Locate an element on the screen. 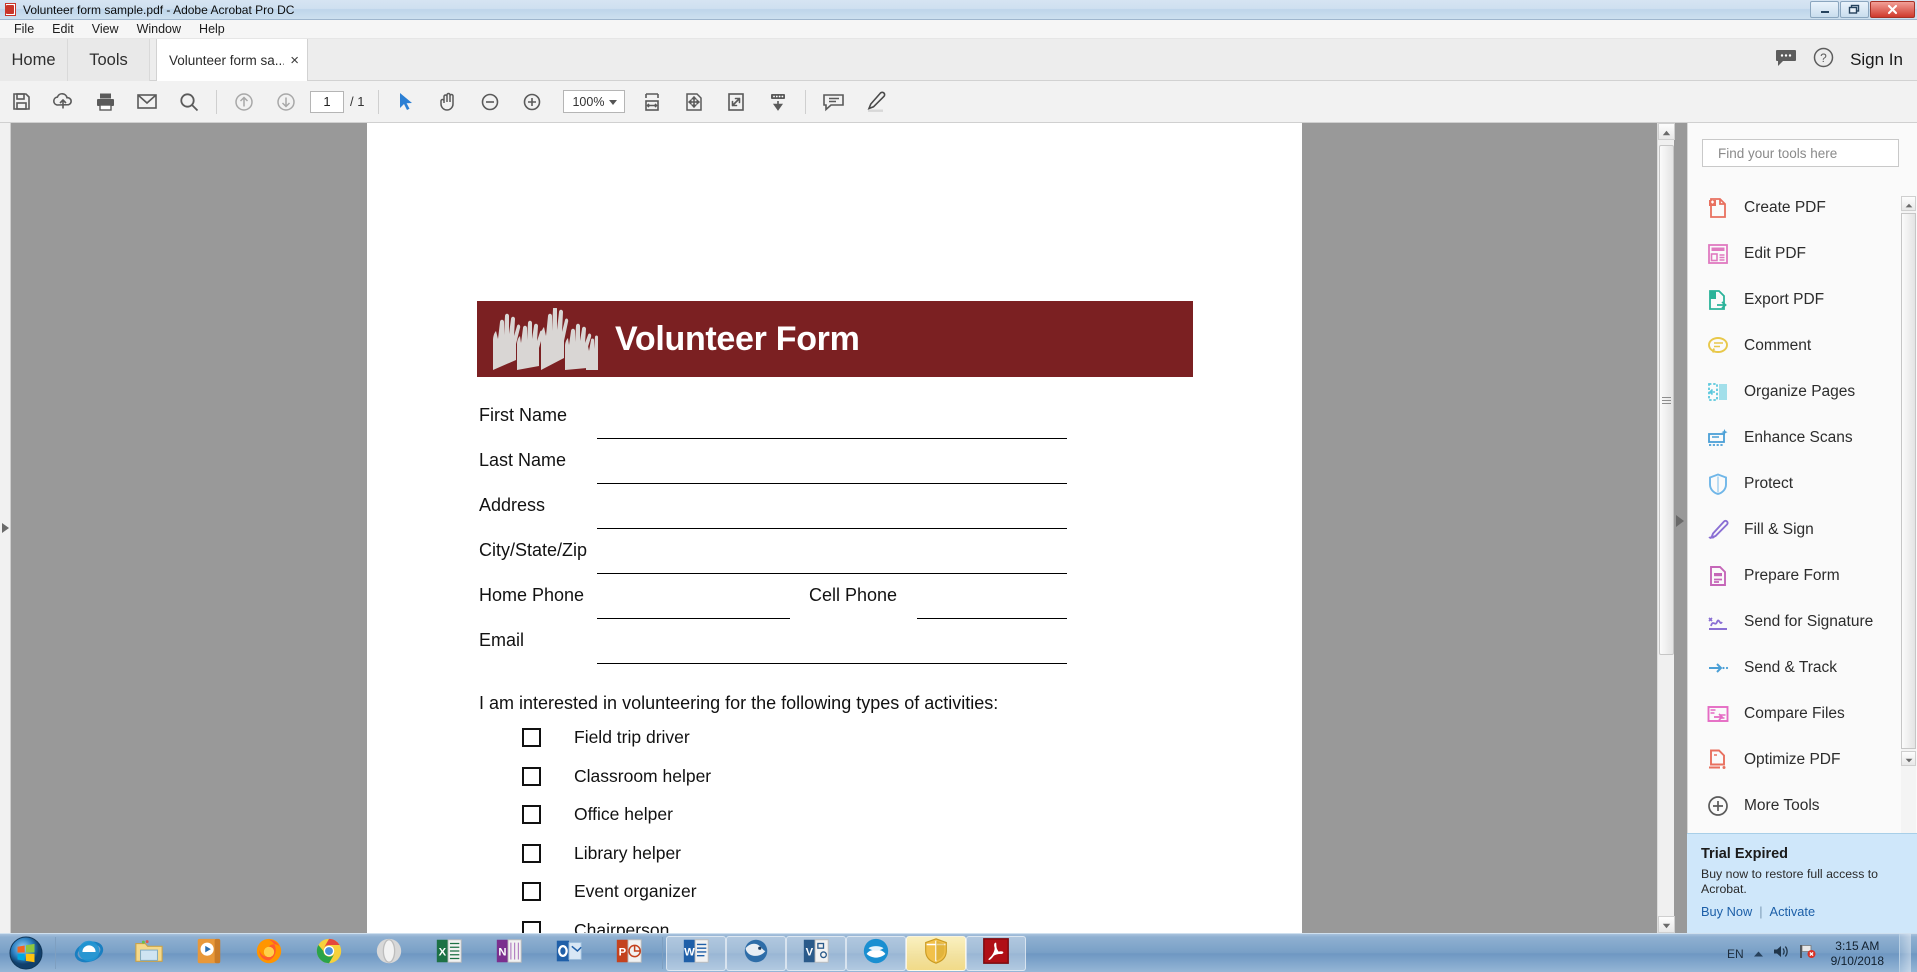 The height and width of the screenshot is (972, 1917). taskbar-internet-explorer is located at coordinates (89, 953).